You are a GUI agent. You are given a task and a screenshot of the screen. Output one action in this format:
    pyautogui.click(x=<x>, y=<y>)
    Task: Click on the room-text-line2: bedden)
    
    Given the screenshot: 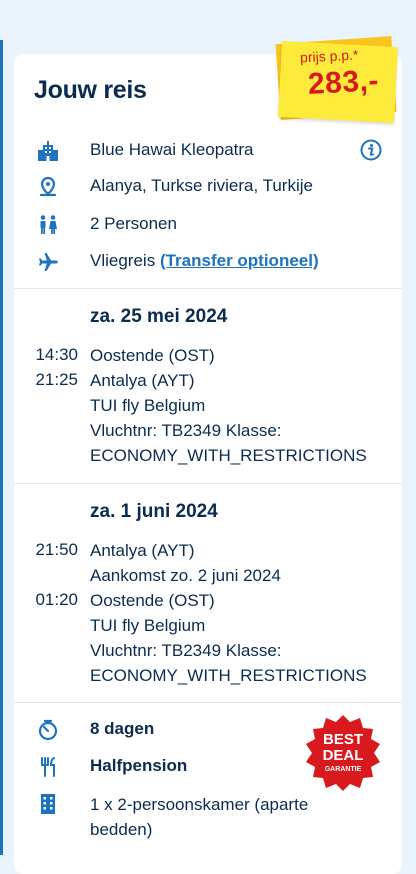 What is the action you would take?
    pyautogui.click(x=121, y=829)
    